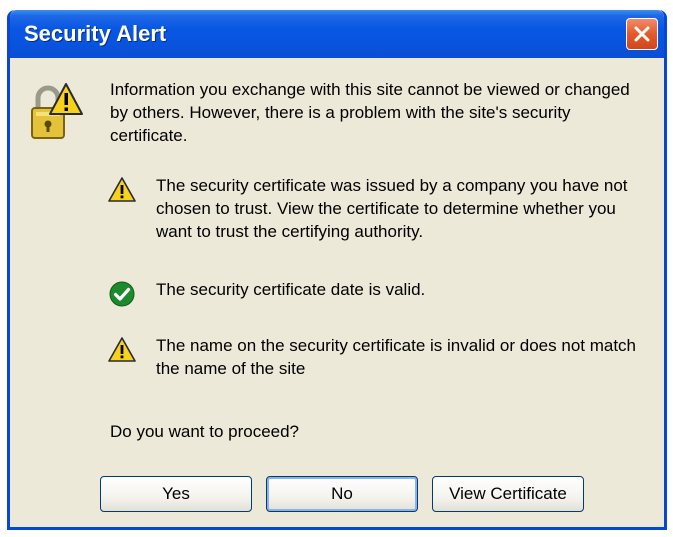  Describe the element at coordinates (508, 494) in the screenshot. I see `view-certificate-button: View Certificate` at that location.